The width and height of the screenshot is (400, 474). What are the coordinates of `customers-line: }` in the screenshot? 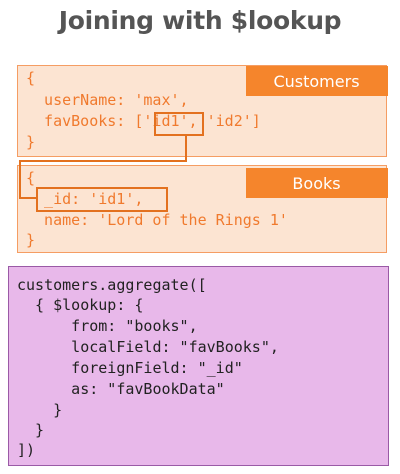 It's located at (31, 142).